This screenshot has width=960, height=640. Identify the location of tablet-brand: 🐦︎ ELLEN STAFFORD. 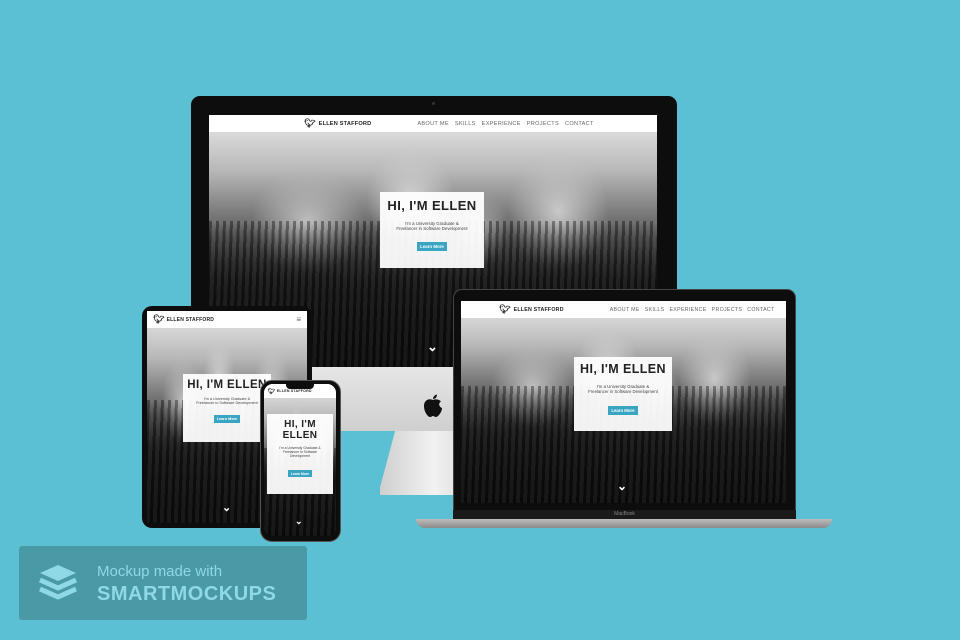
(183, 319).